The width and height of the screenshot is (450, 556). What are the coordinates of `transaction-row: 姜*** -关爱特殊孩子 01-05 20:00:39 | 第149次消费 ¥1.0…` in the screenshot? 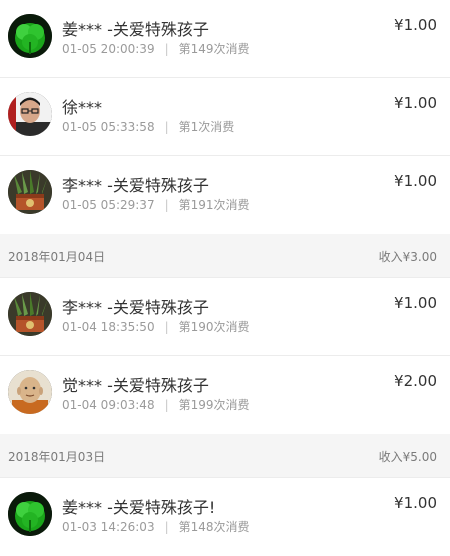 It's located at (225, 39).